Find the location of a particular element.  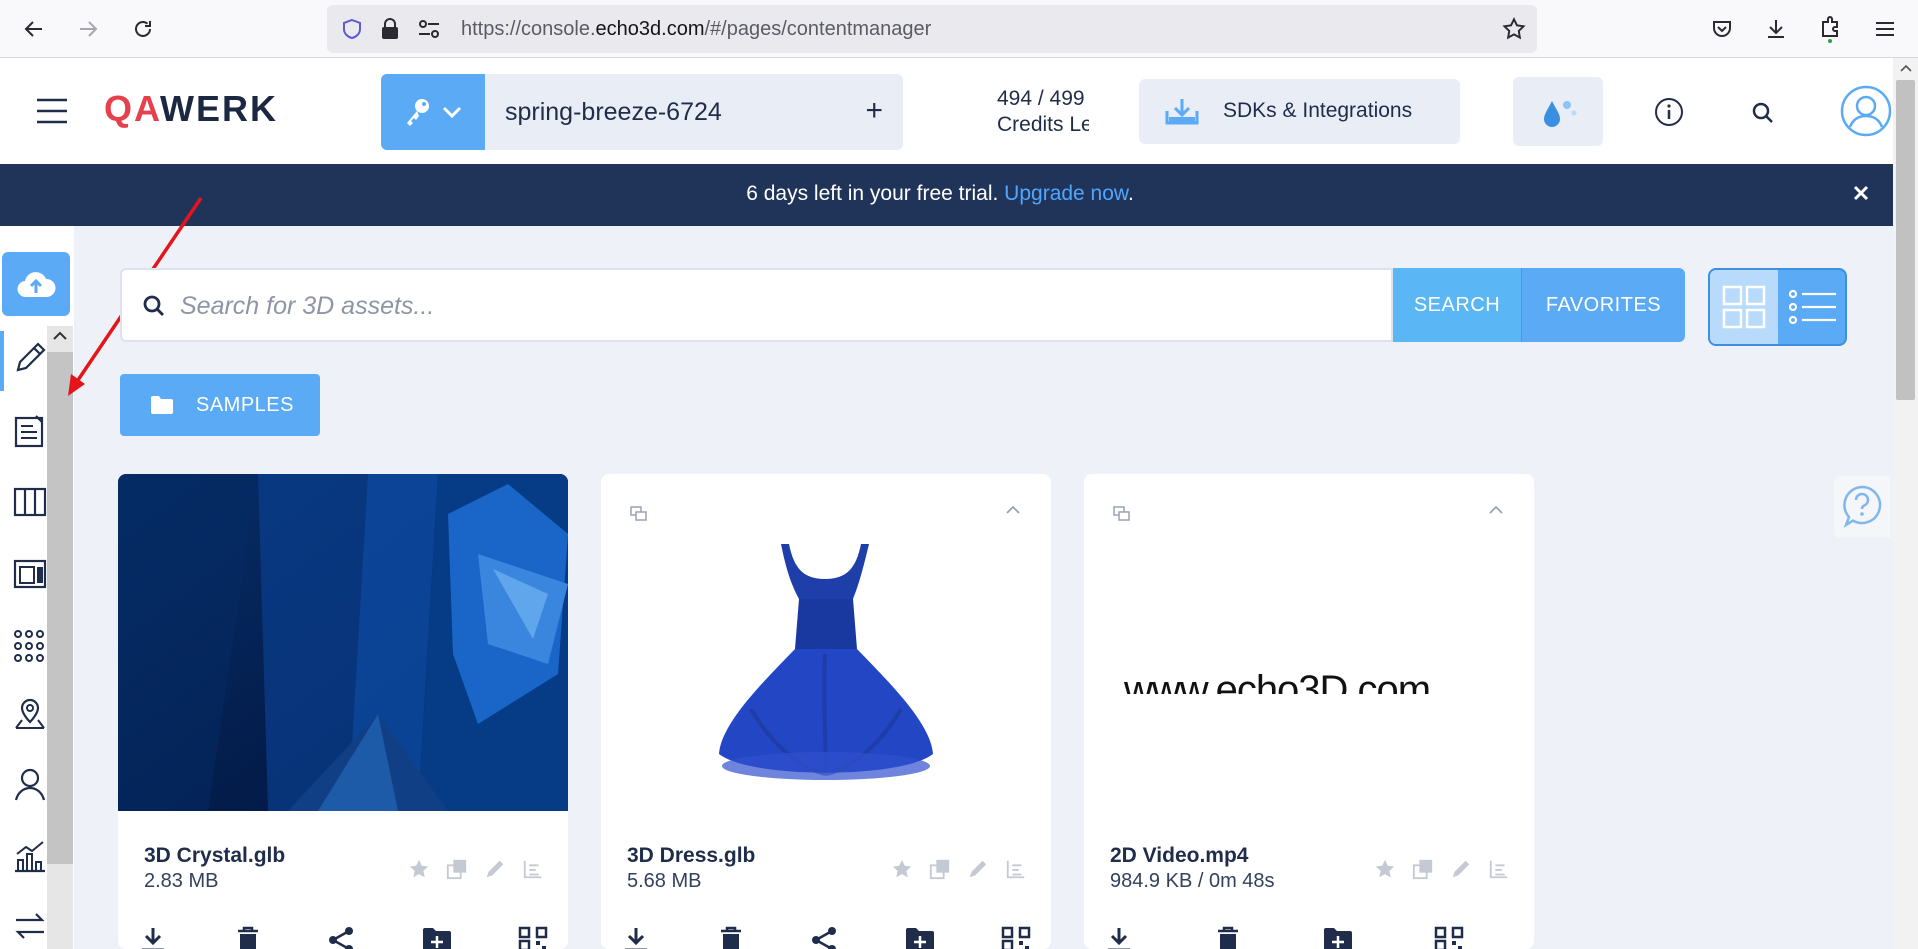

info-icon is located at coordinates (1669, 112).